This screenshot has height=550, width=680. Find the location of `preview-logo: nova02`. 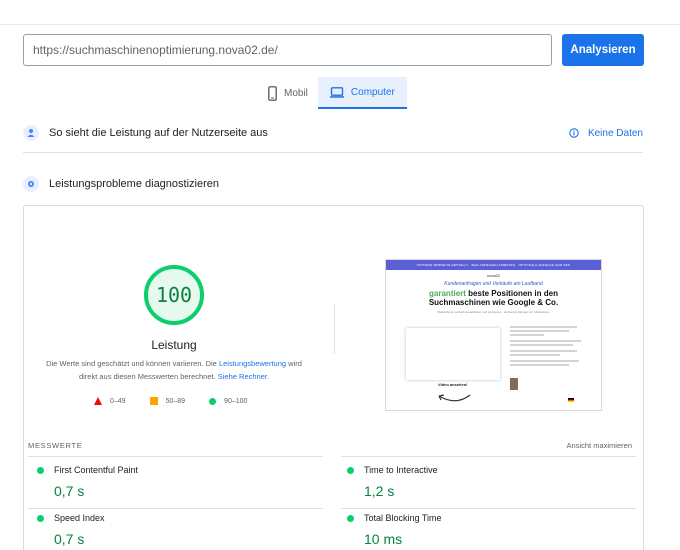

preview-logo: nova02 is located at coordinates (493, 275).